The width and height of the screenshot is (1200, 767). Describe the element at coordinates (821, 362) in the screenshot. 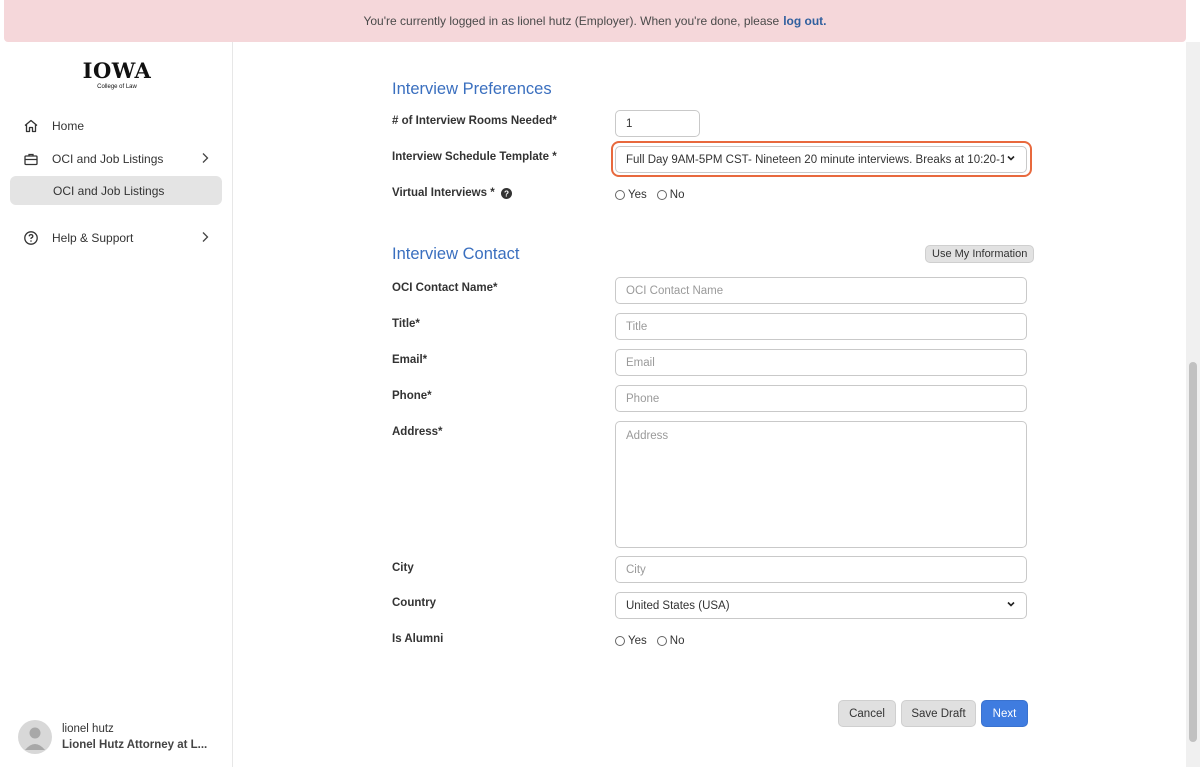

I see `email-input` at that location.